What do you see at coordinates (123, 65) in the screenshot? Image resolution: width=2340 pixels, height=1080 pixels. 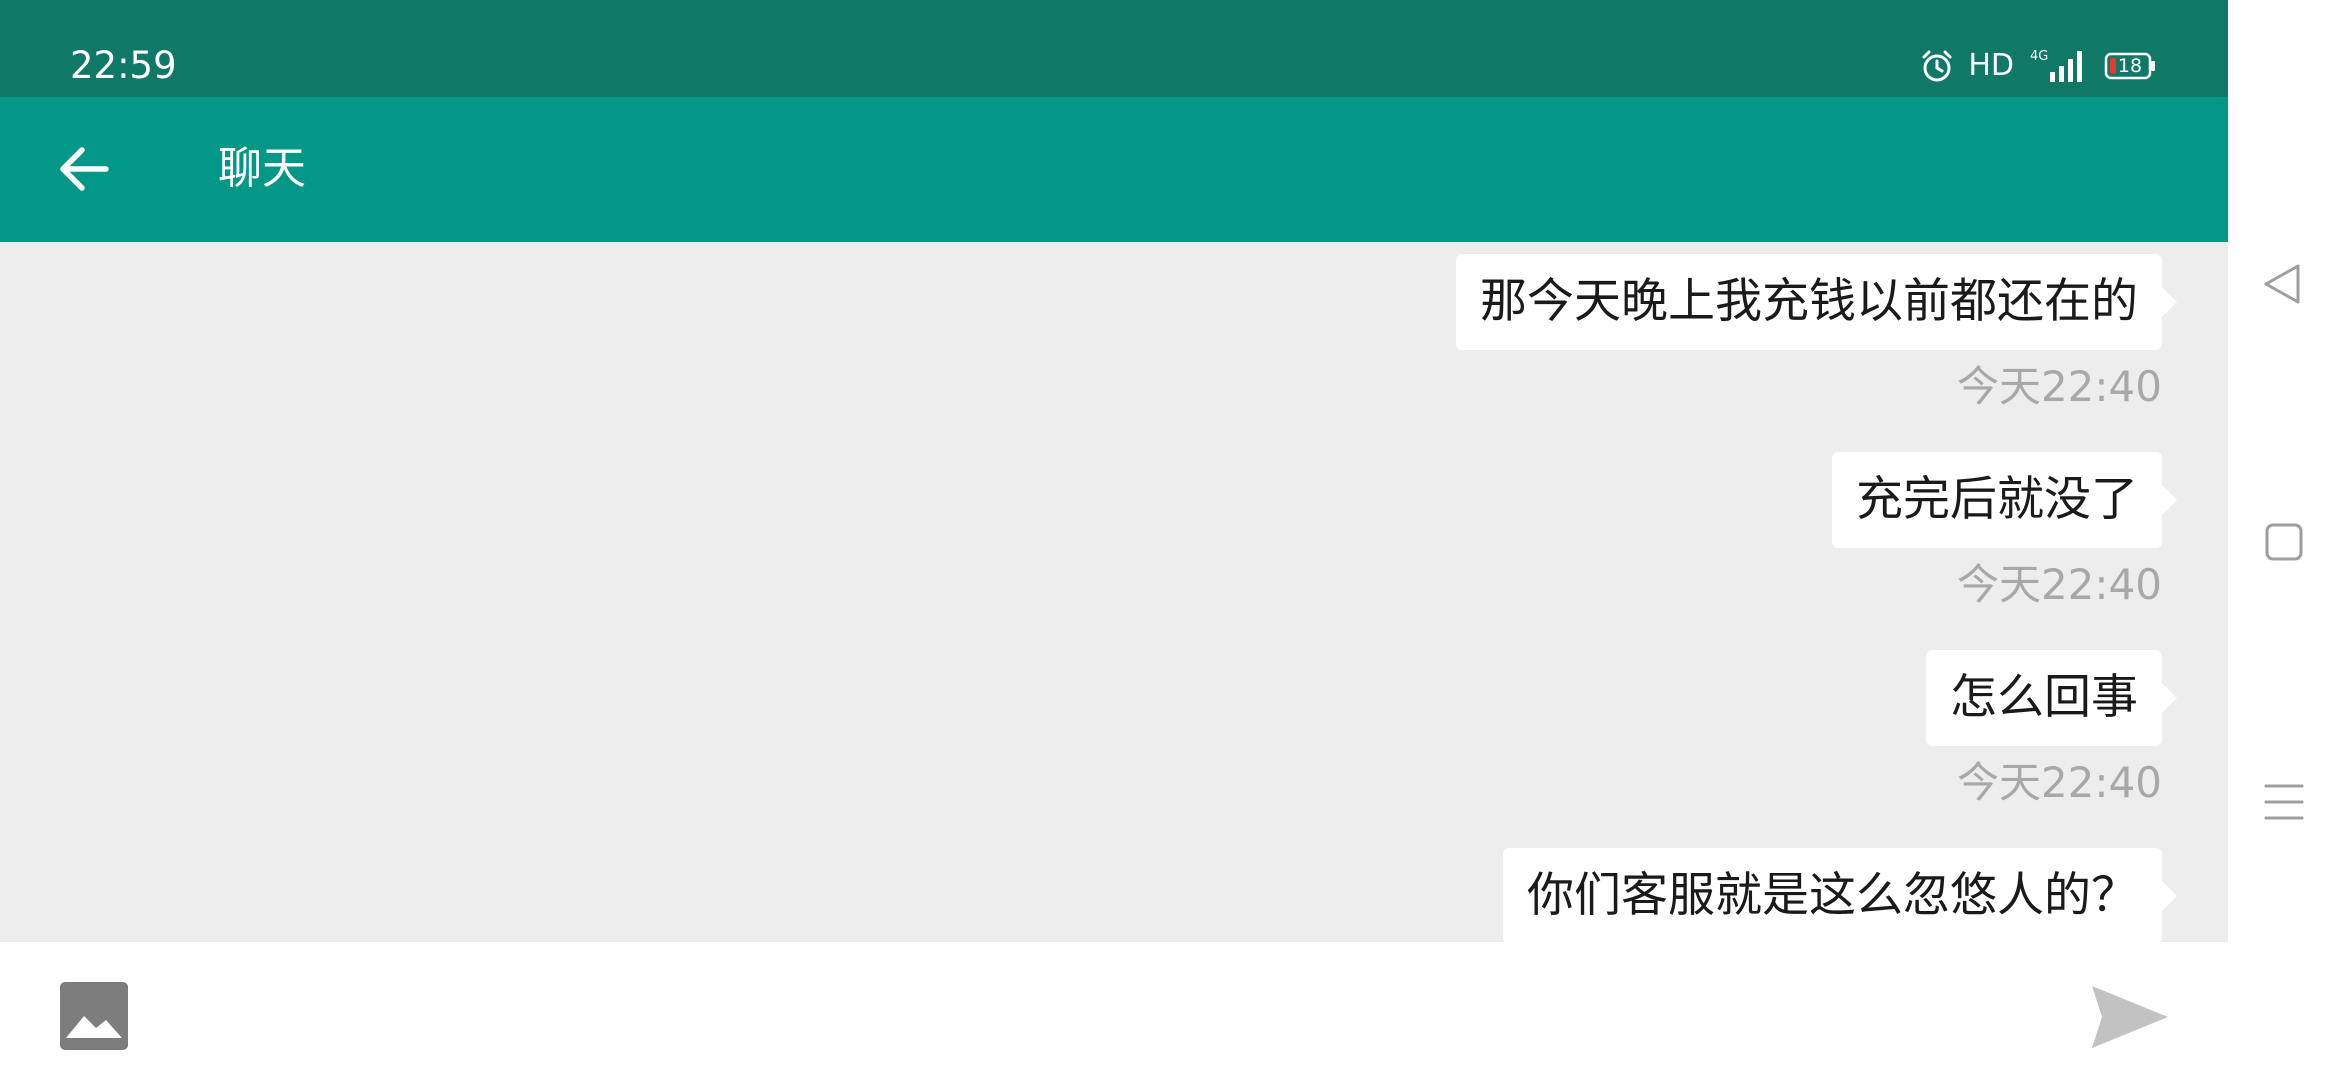 I see `status-time: 22:59` at bounding box center [123, 65].